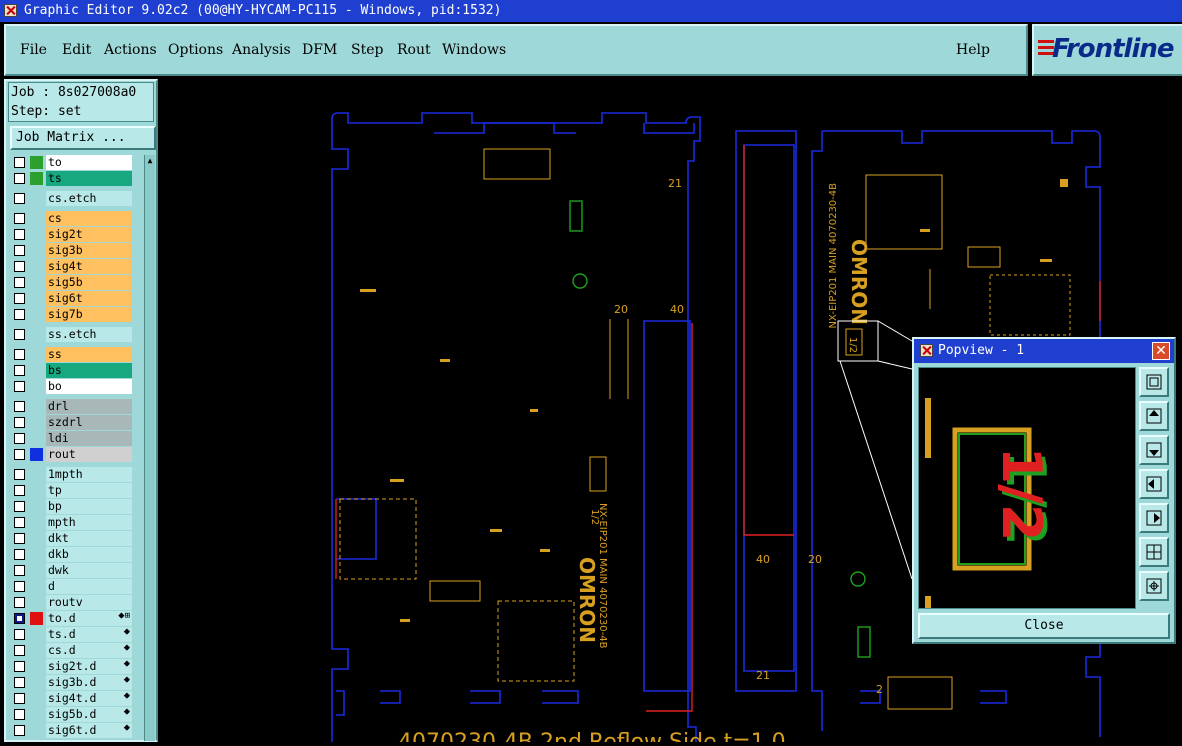 This screenshot has width=1182, height=746. What do you see at coordinates (72, 538) in the screenshot?
I see `layer-row: dkt` at bounding box center [72, 538].